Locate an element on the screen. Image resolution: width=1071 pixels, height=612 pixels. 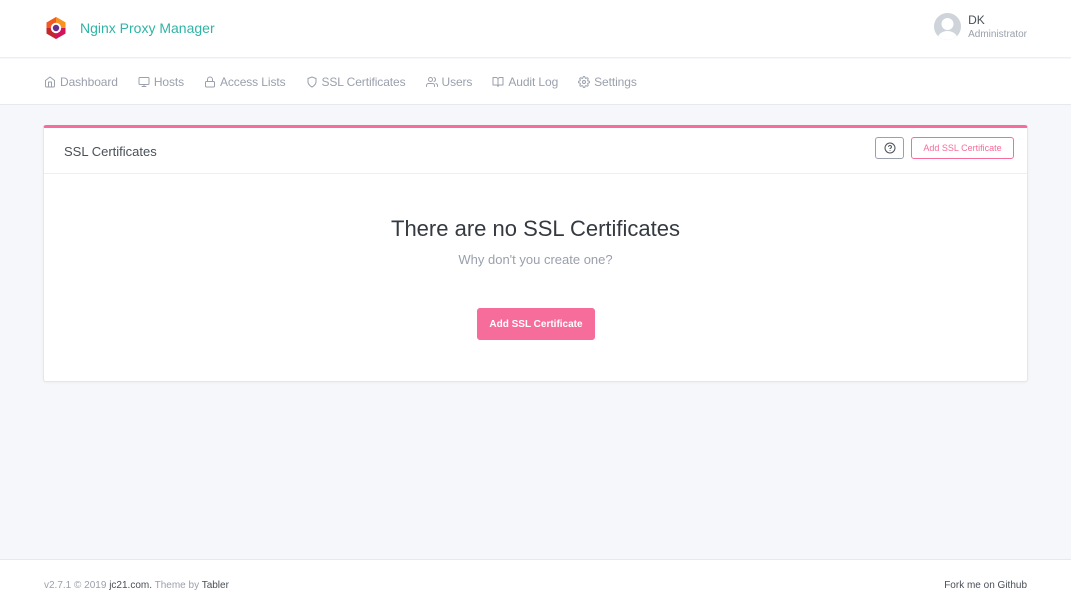
card-title: SSL Certificates is located at coordinates (110, 151).